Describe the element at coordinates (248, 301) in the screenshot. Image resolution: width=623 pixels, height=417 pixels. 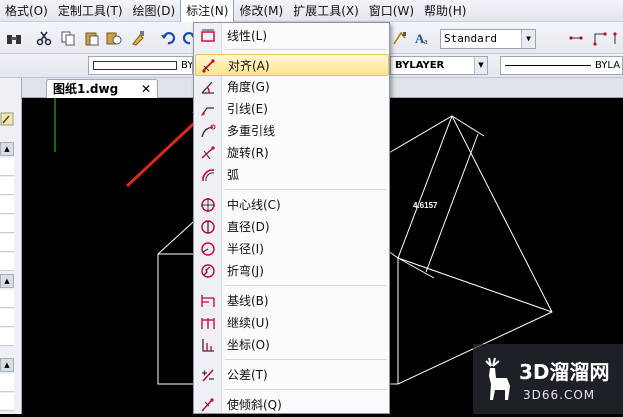
I see `menu-item-label: 基线(B)` at that location.